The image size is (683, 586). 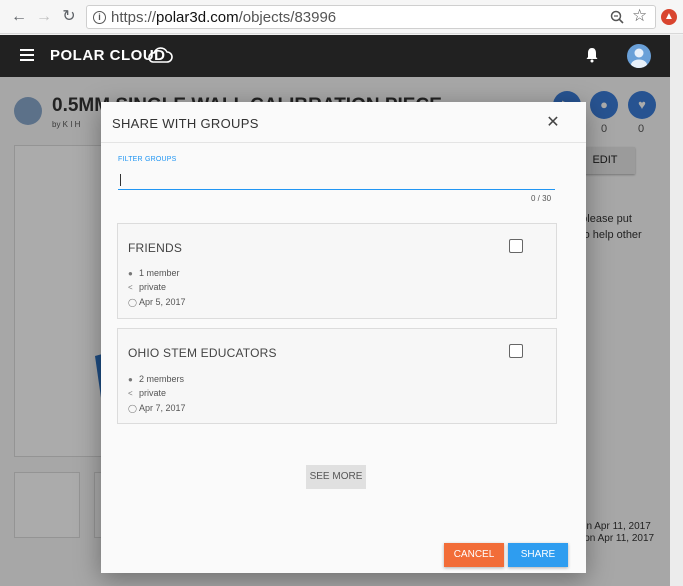 What do you see at coordinates (639, 16) in the screenshot?
I see `star-icon: ☆` at bounding box center [639, 16].